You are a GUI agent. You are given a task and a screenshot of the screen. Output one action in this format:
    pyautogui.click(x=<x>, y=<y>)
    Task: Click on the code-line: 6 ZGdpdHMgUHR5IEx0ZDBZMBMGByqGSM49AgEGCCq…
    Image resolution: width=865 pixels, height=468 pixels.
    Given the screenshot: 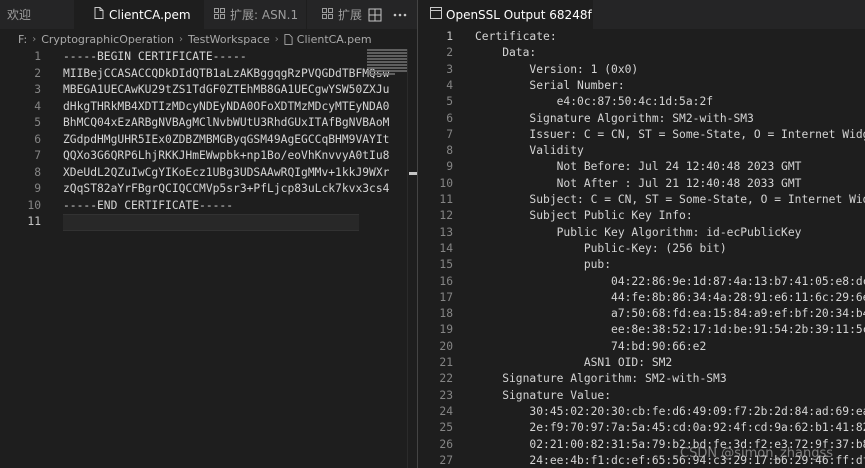 What is the action you would take?
    pyautogui.click(x=208, y=140)
    